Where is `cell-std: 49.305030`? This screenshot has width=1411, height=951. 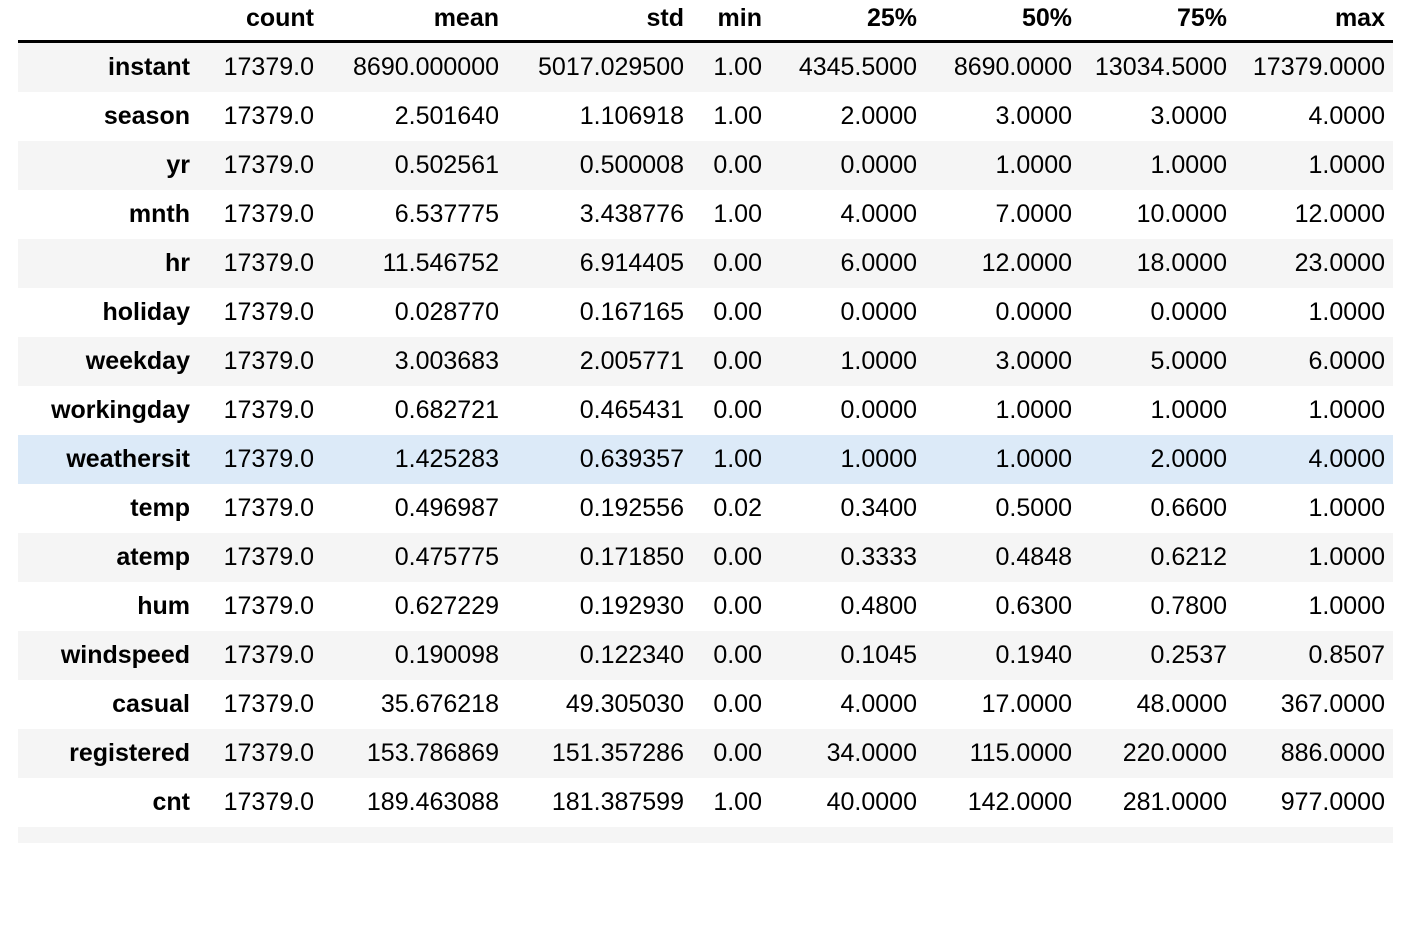
cell-std: 49.305030 is located at coordinates (599, 704).